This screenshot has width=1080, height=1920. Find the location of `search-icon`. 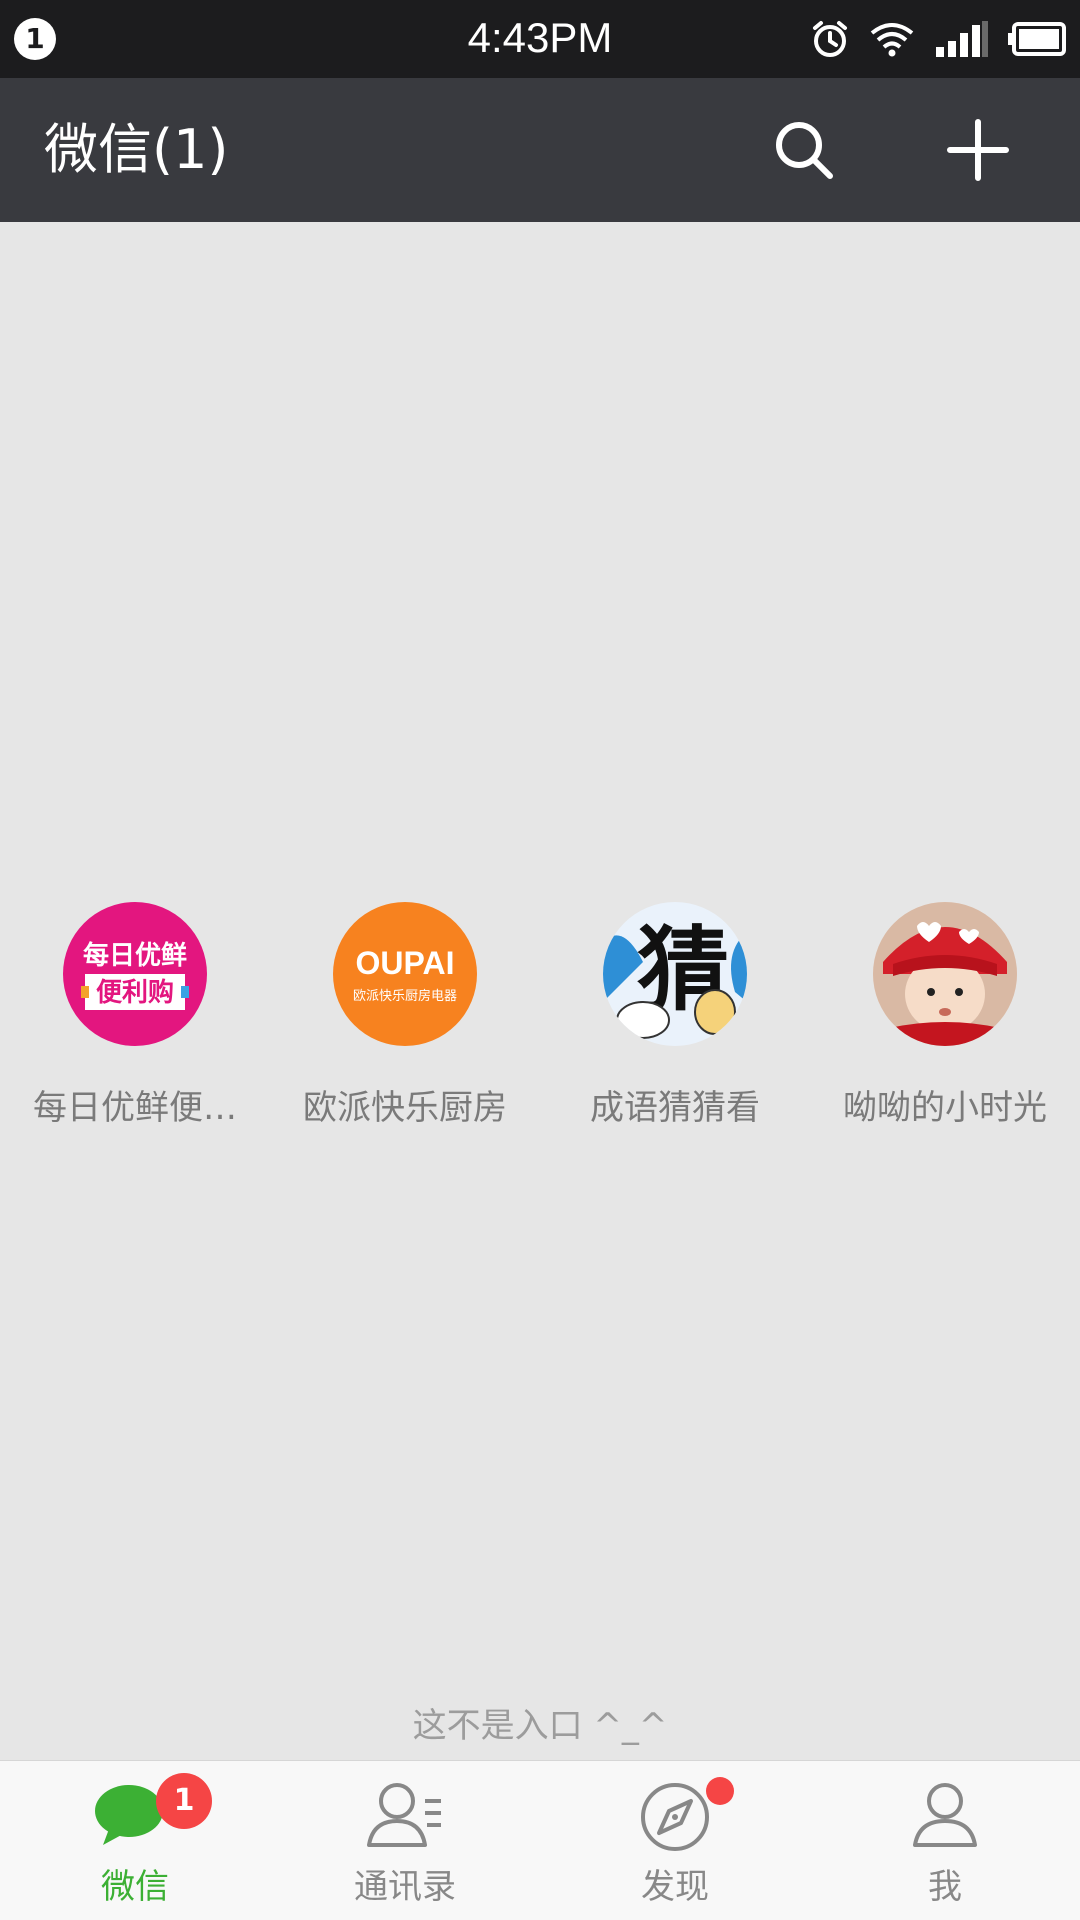

search-icon is located at coordinates (804, 150).